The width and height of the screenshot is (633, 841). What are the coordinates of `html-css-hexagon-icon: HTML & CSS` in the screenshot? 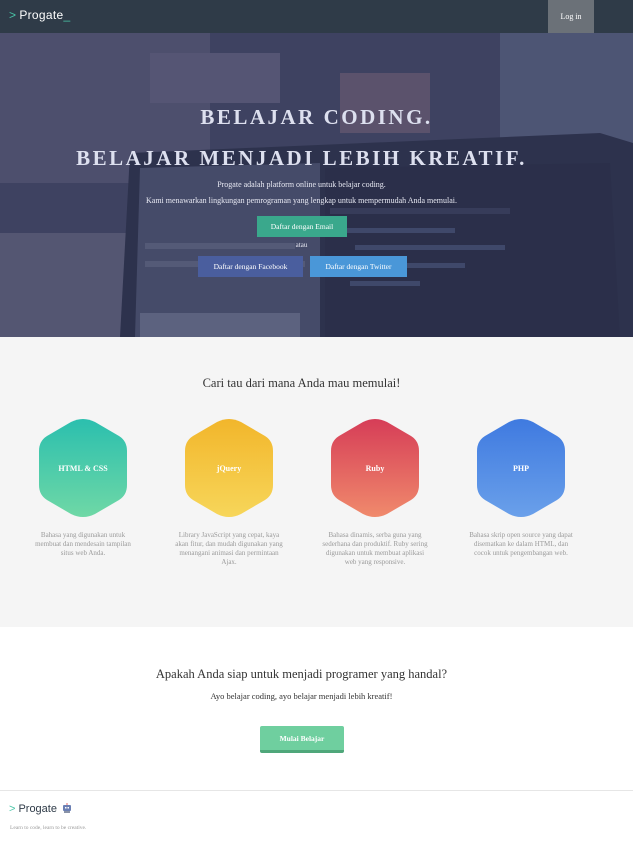 It's located at (83, 468).